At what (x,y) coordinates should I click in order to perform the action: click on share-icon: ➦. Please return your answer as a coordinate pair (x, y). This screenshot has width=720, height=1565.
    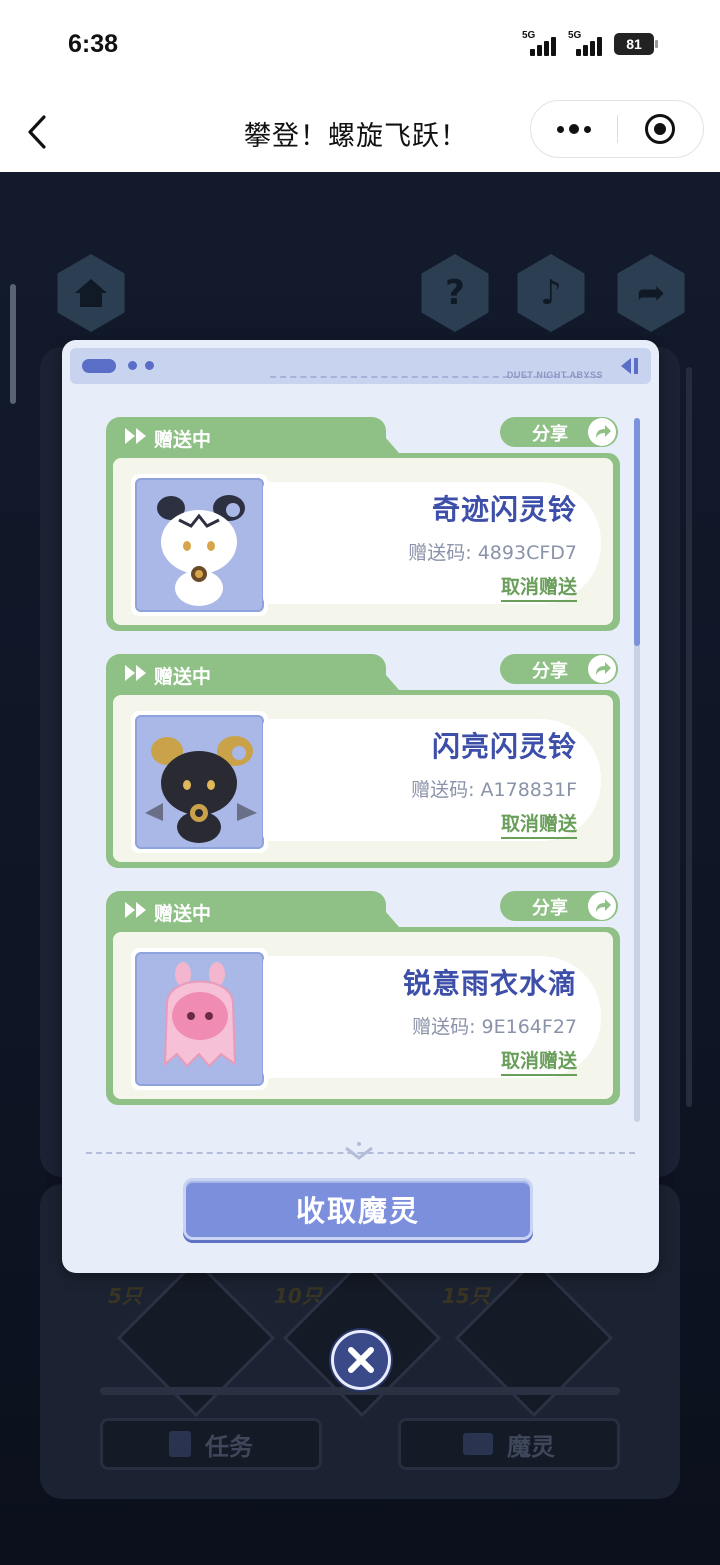
    Looking at the image, I should click on (651, 293).